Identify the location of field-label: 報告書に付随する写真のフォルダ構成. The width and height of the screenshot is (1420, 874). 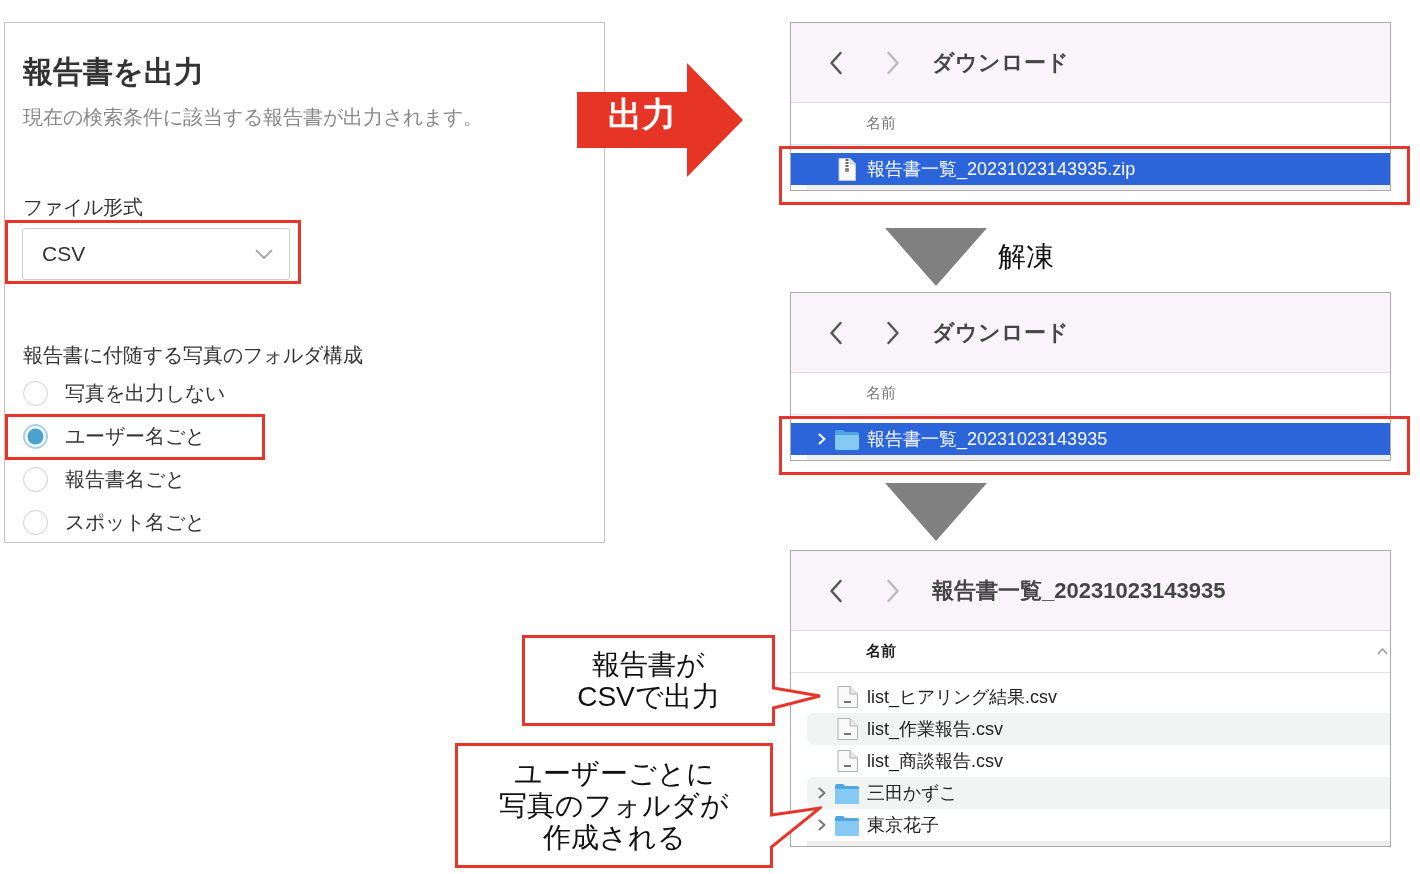
(193, 355).